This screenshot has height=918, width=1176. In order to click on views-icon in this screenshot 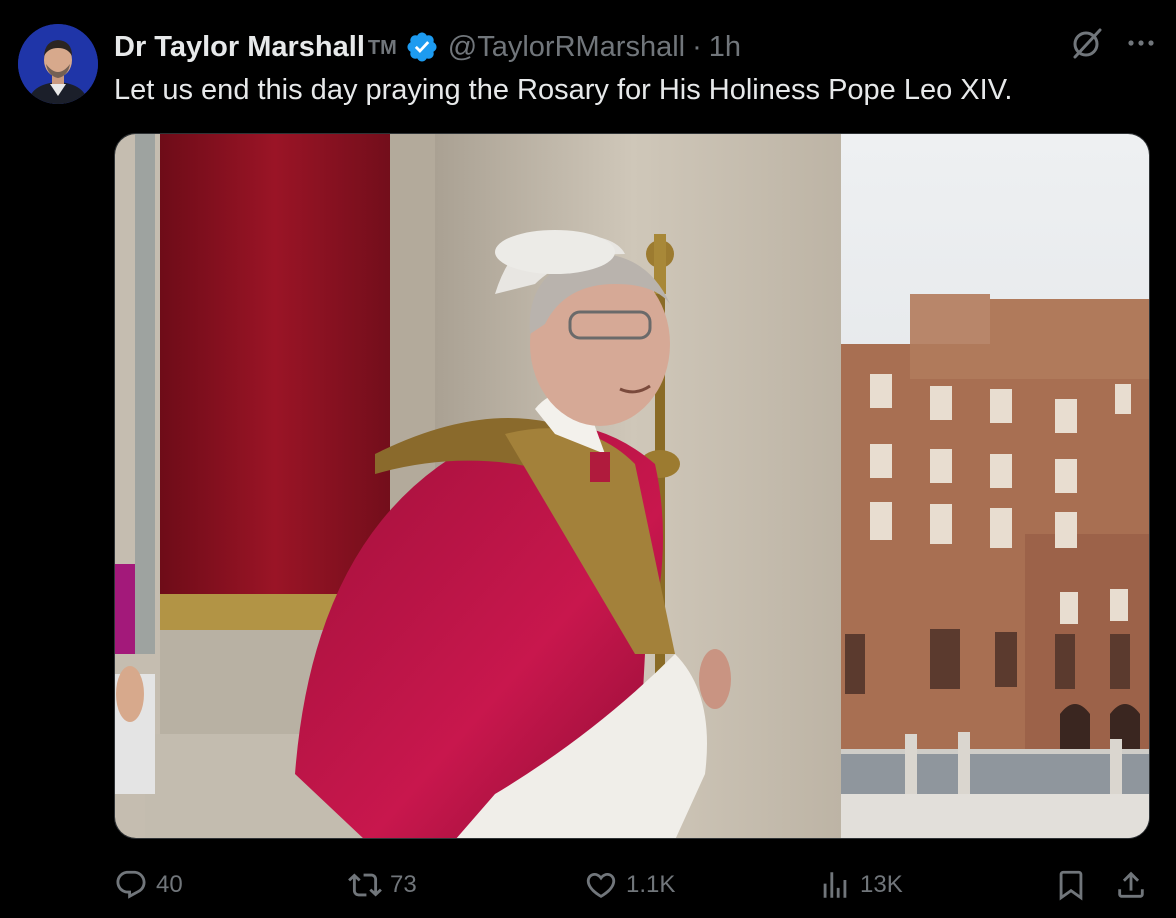, I will do `click(835, 885)`.